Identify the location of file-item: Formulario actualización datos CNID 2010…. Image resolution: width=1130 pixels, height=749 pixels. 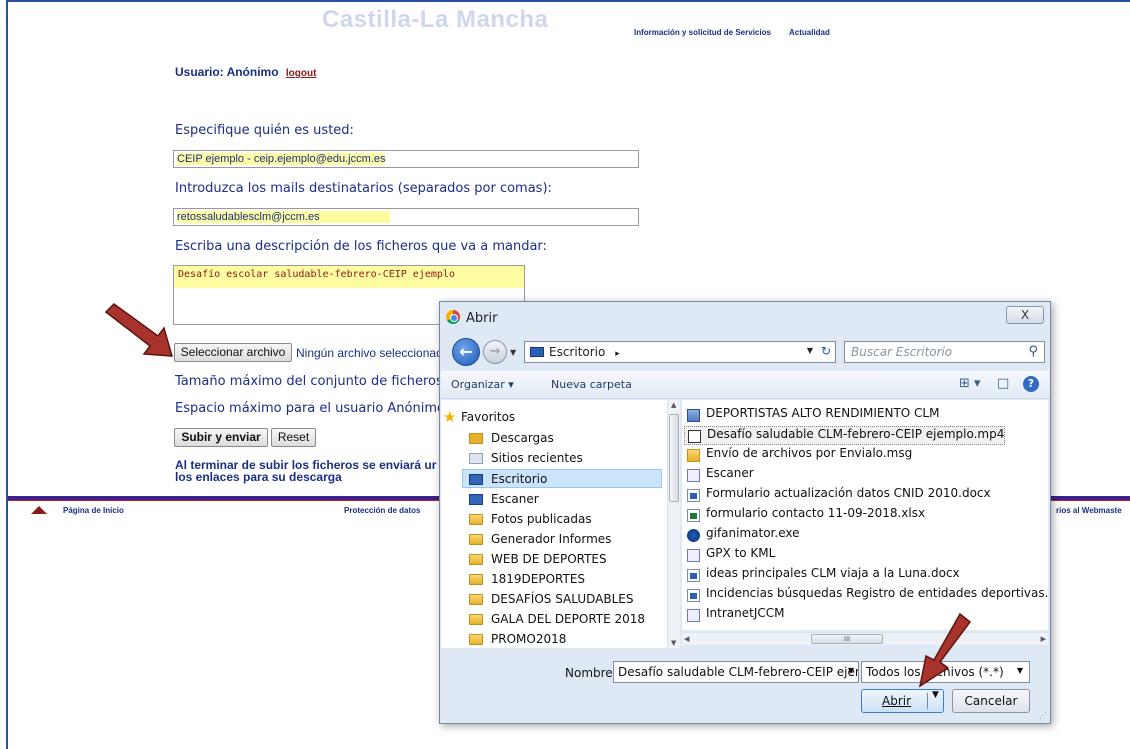
(837, 495).